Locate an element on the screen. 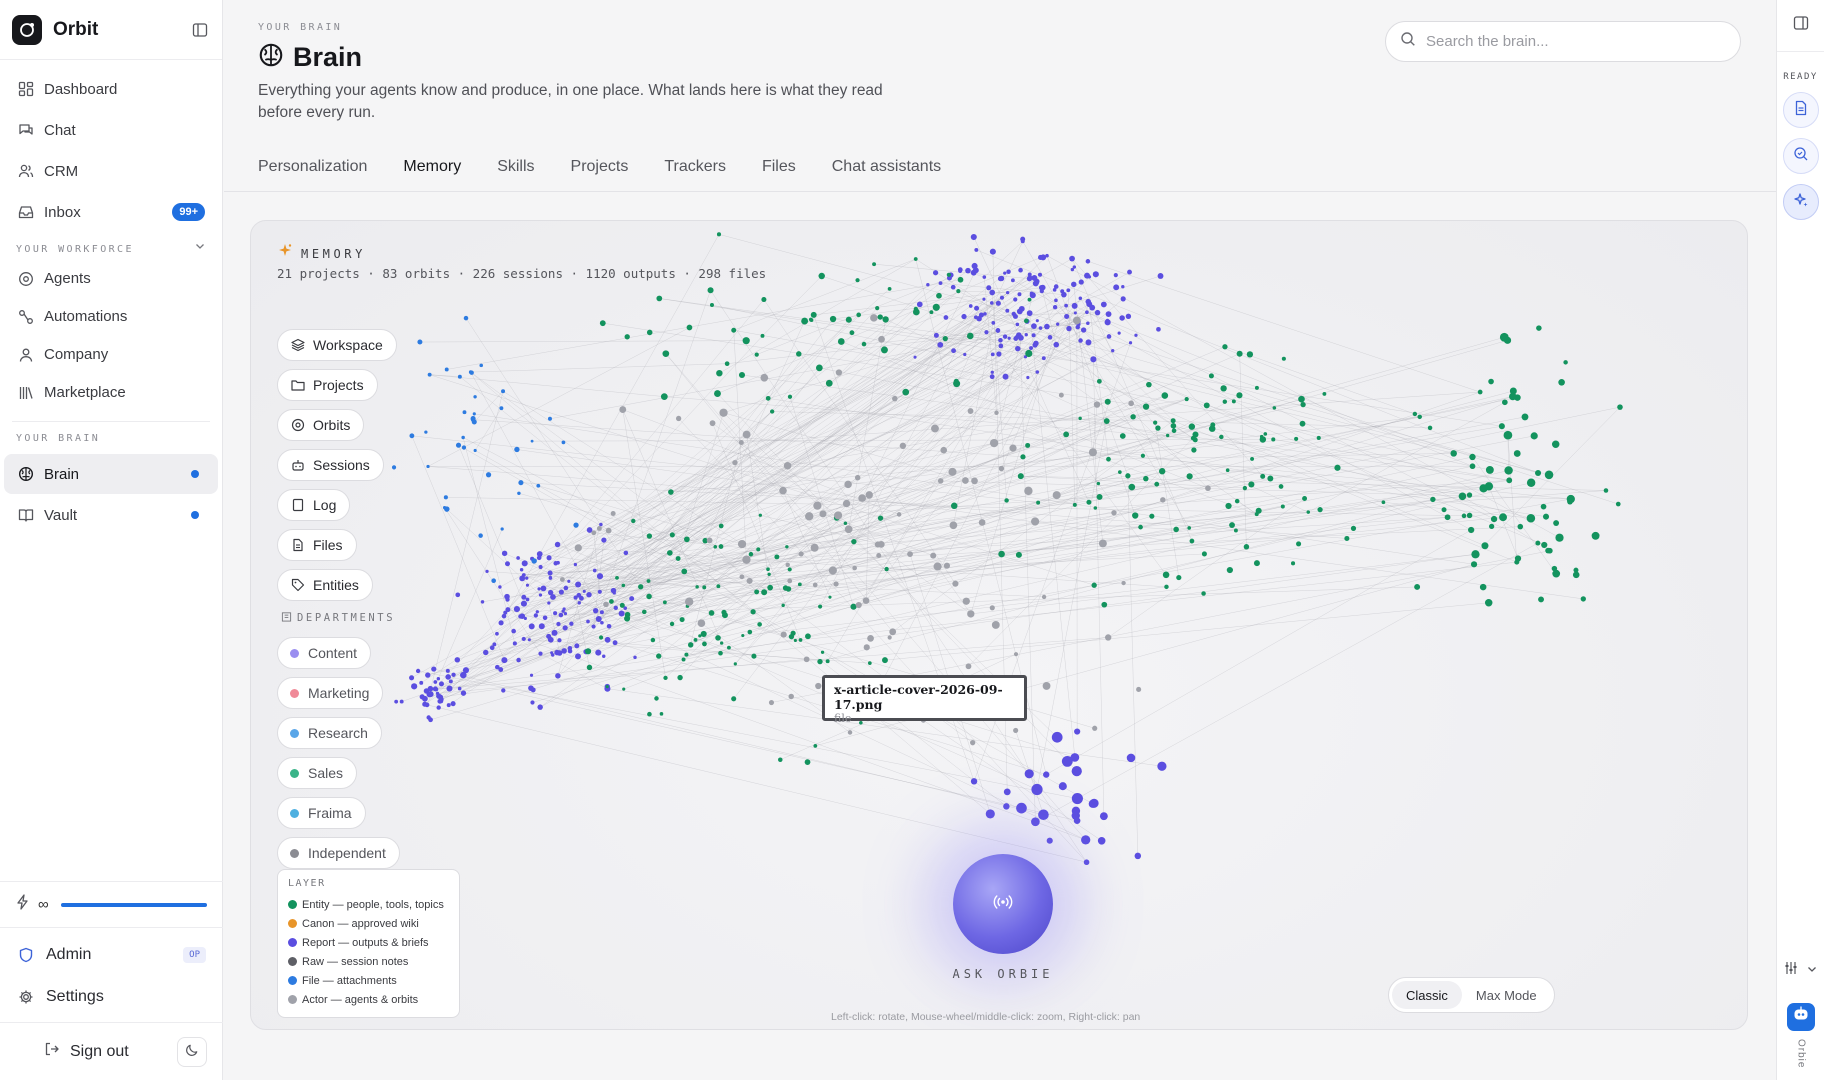 The height and width of the screenshot is (1080, 1824). dept-sales: Sales is located at coordinates (317, 773).